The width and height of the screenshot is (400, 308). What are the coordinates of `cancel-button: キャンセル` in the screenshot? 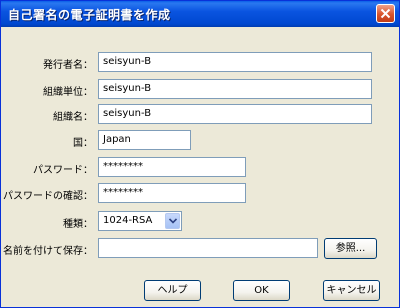 It's located at (351, 290).